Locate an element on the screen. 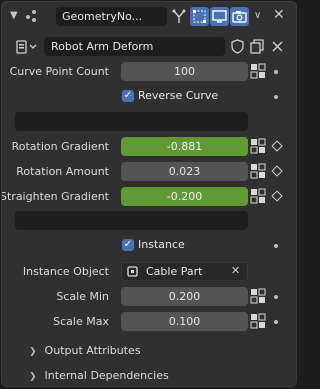 The image size is (320, 389). scale-min-field: 0.200 is located at coordinates (184, 296).